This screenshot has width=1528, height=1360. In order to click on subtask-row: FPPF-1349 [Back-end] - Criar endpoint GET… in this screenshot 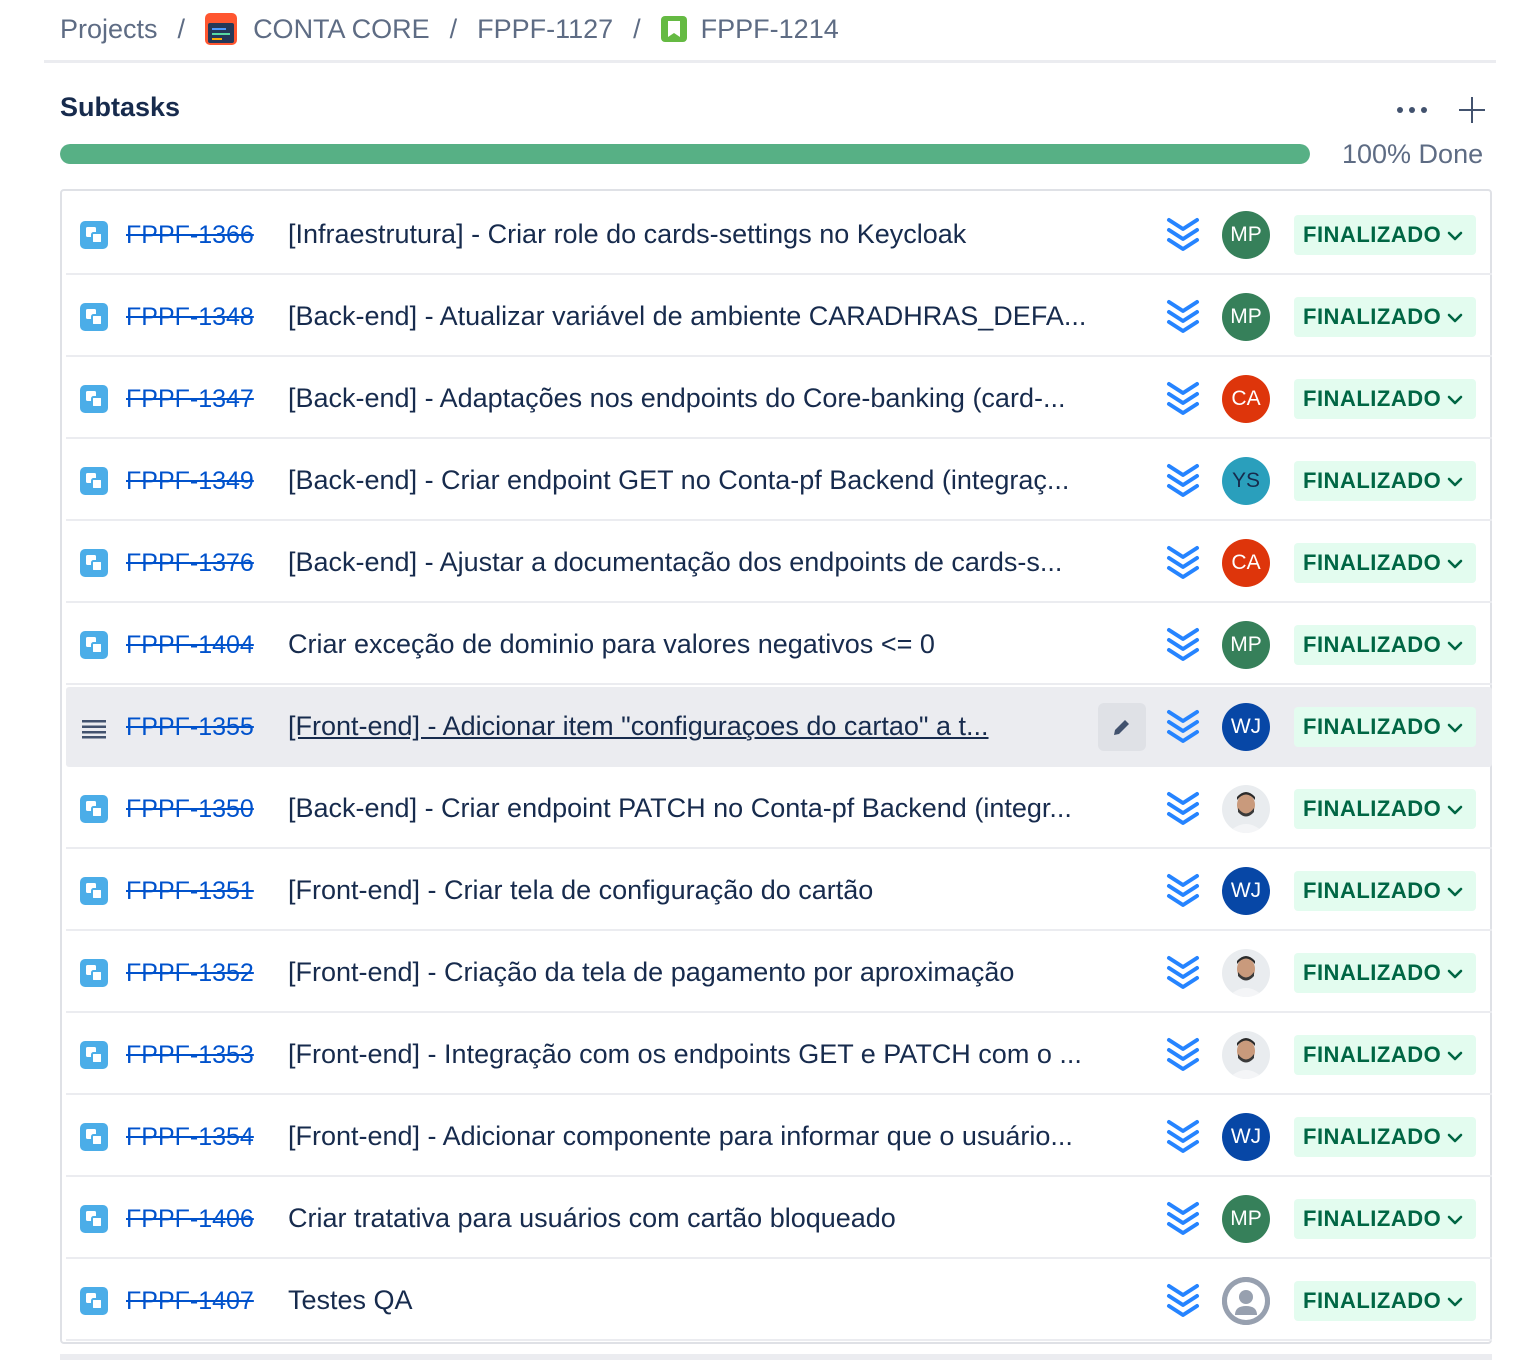, I will do `click(779, 481)`.